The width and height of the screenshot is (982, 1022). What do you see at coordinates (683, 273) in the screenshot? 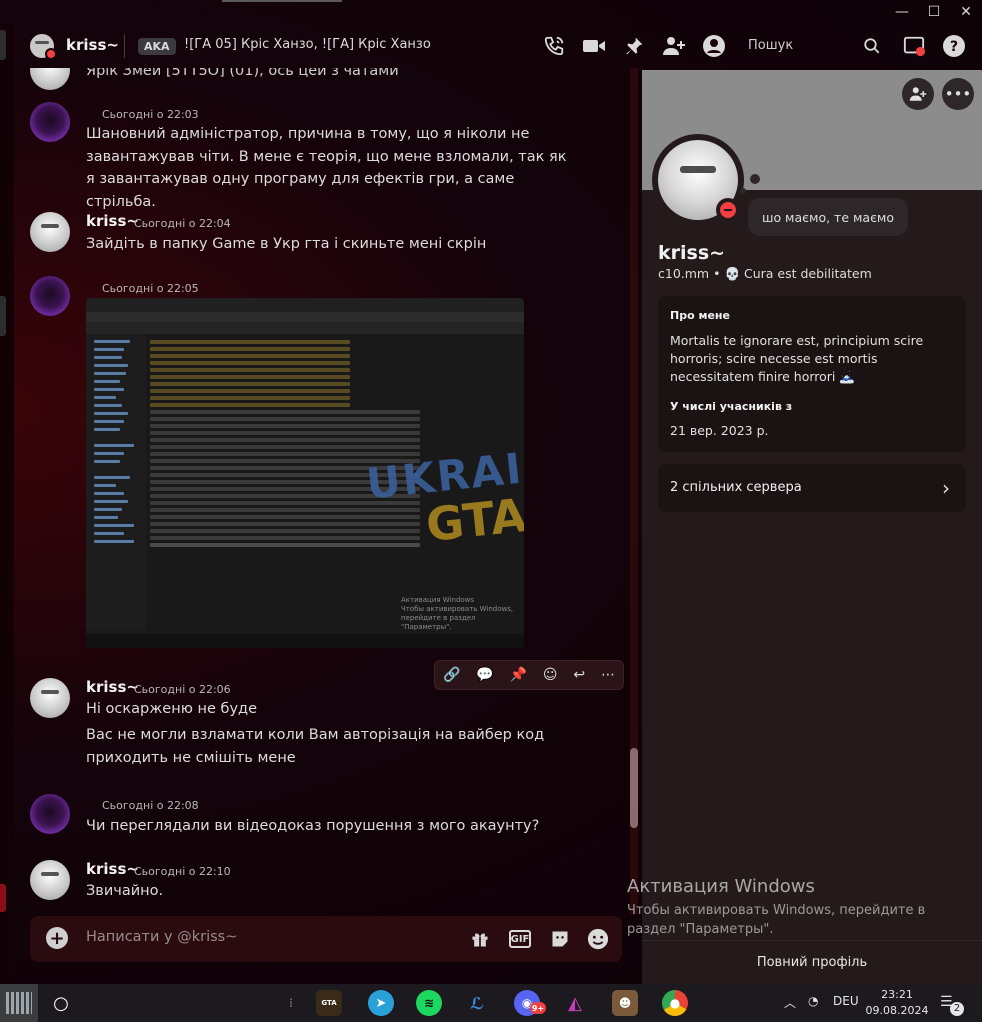
I see `profile-username: c10.mm` at bounding box center [683, 273].